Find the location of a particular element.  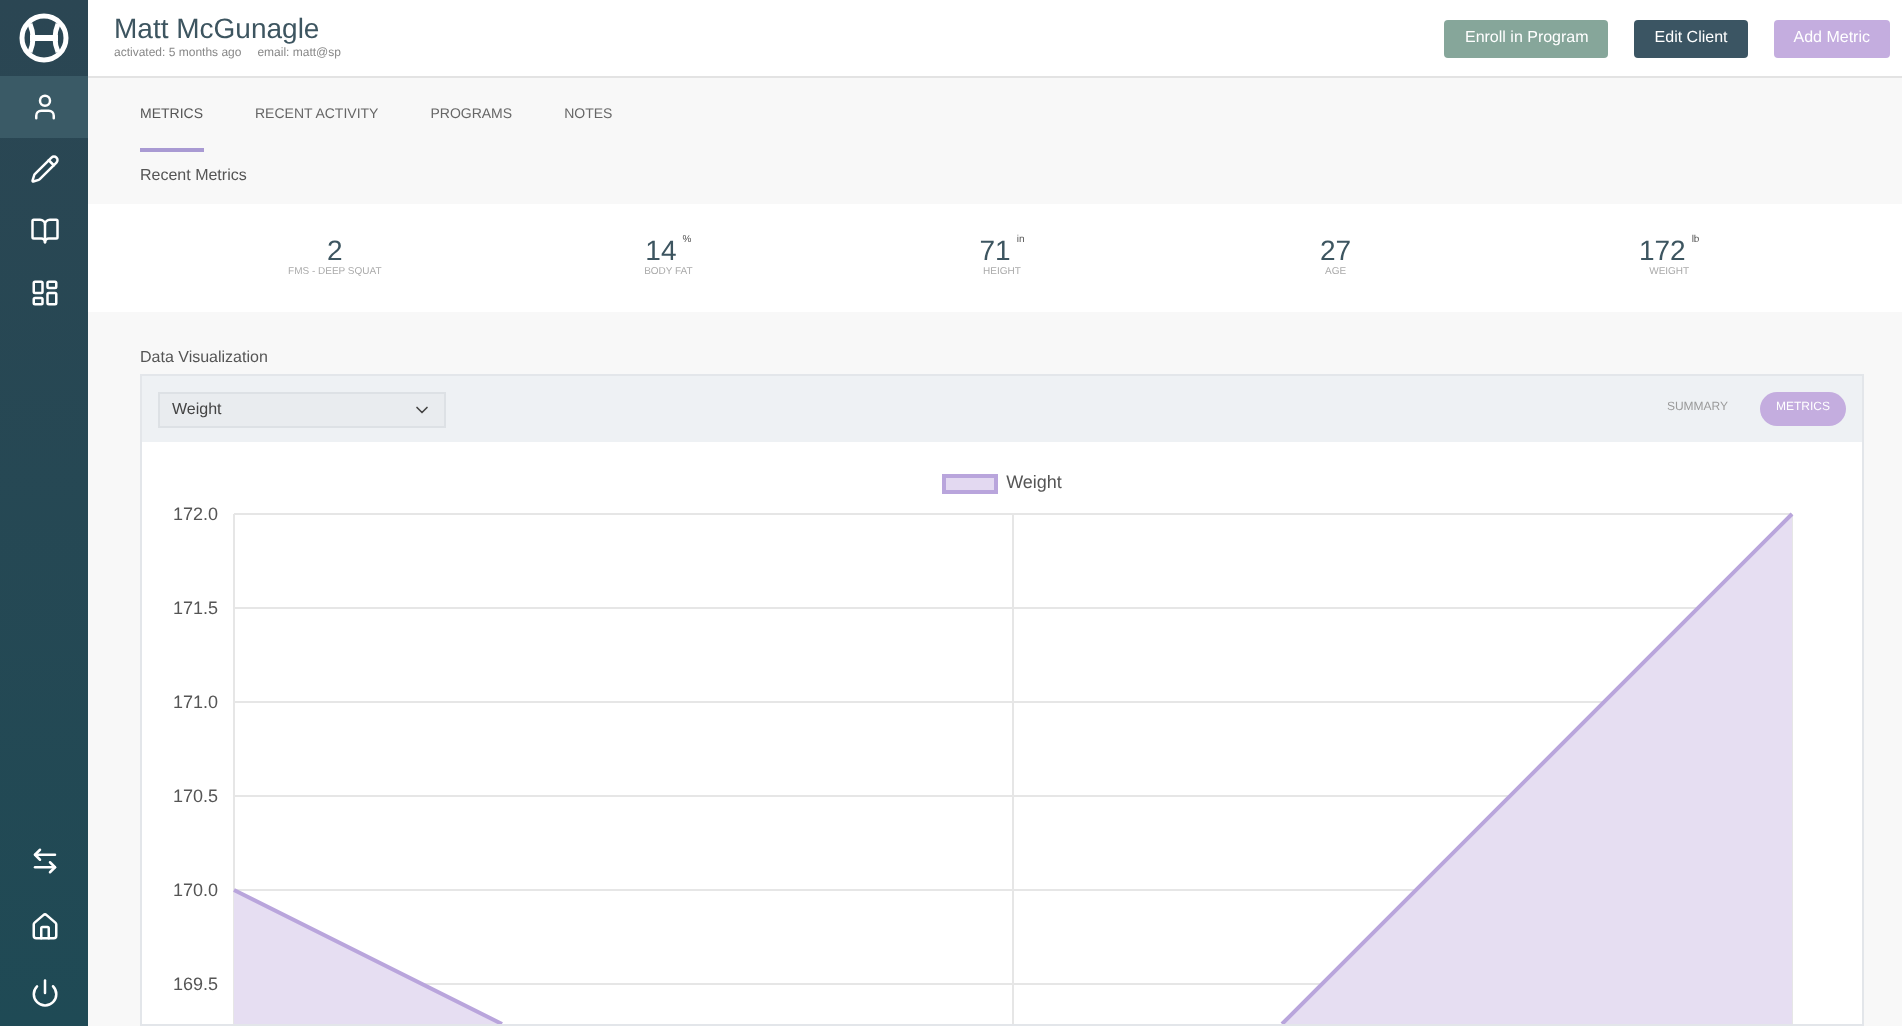

book-icon is located at coordinates (44, 231).